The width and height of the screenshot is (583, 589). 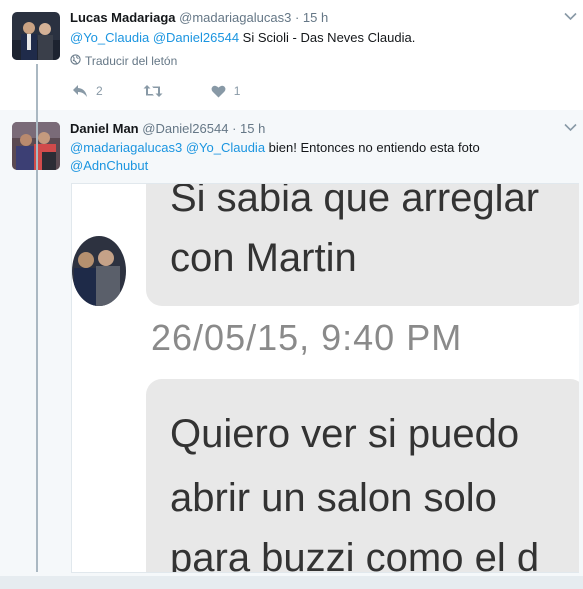 I want to click on bubble-1-line-2: con Martin, so click(x=263, y=258).